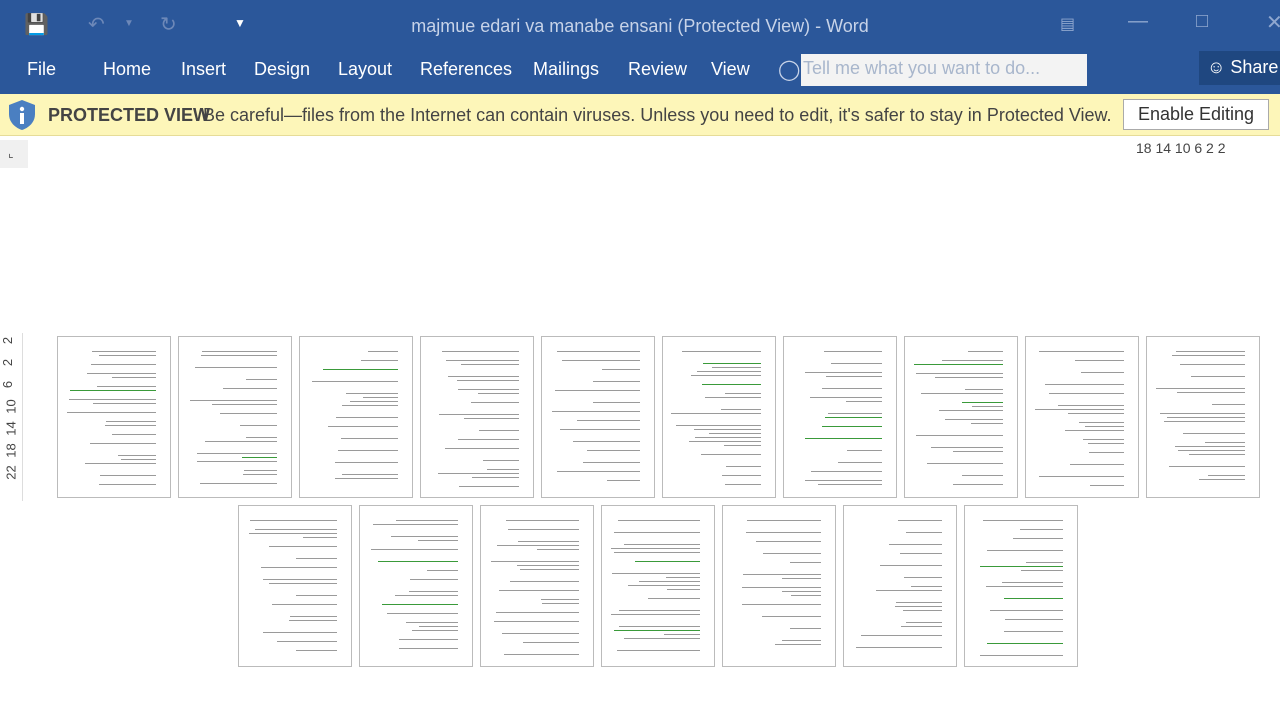 The width and height of the screenshot is (1280, 720). Describe the element at coordinates (365, 69) in the screenshot. I see `tab-layout: Layout` at that location.